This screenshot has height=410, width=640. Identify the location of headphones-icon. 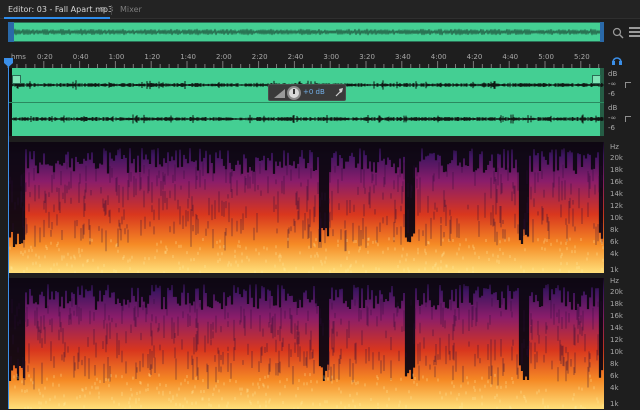
(617, 60).